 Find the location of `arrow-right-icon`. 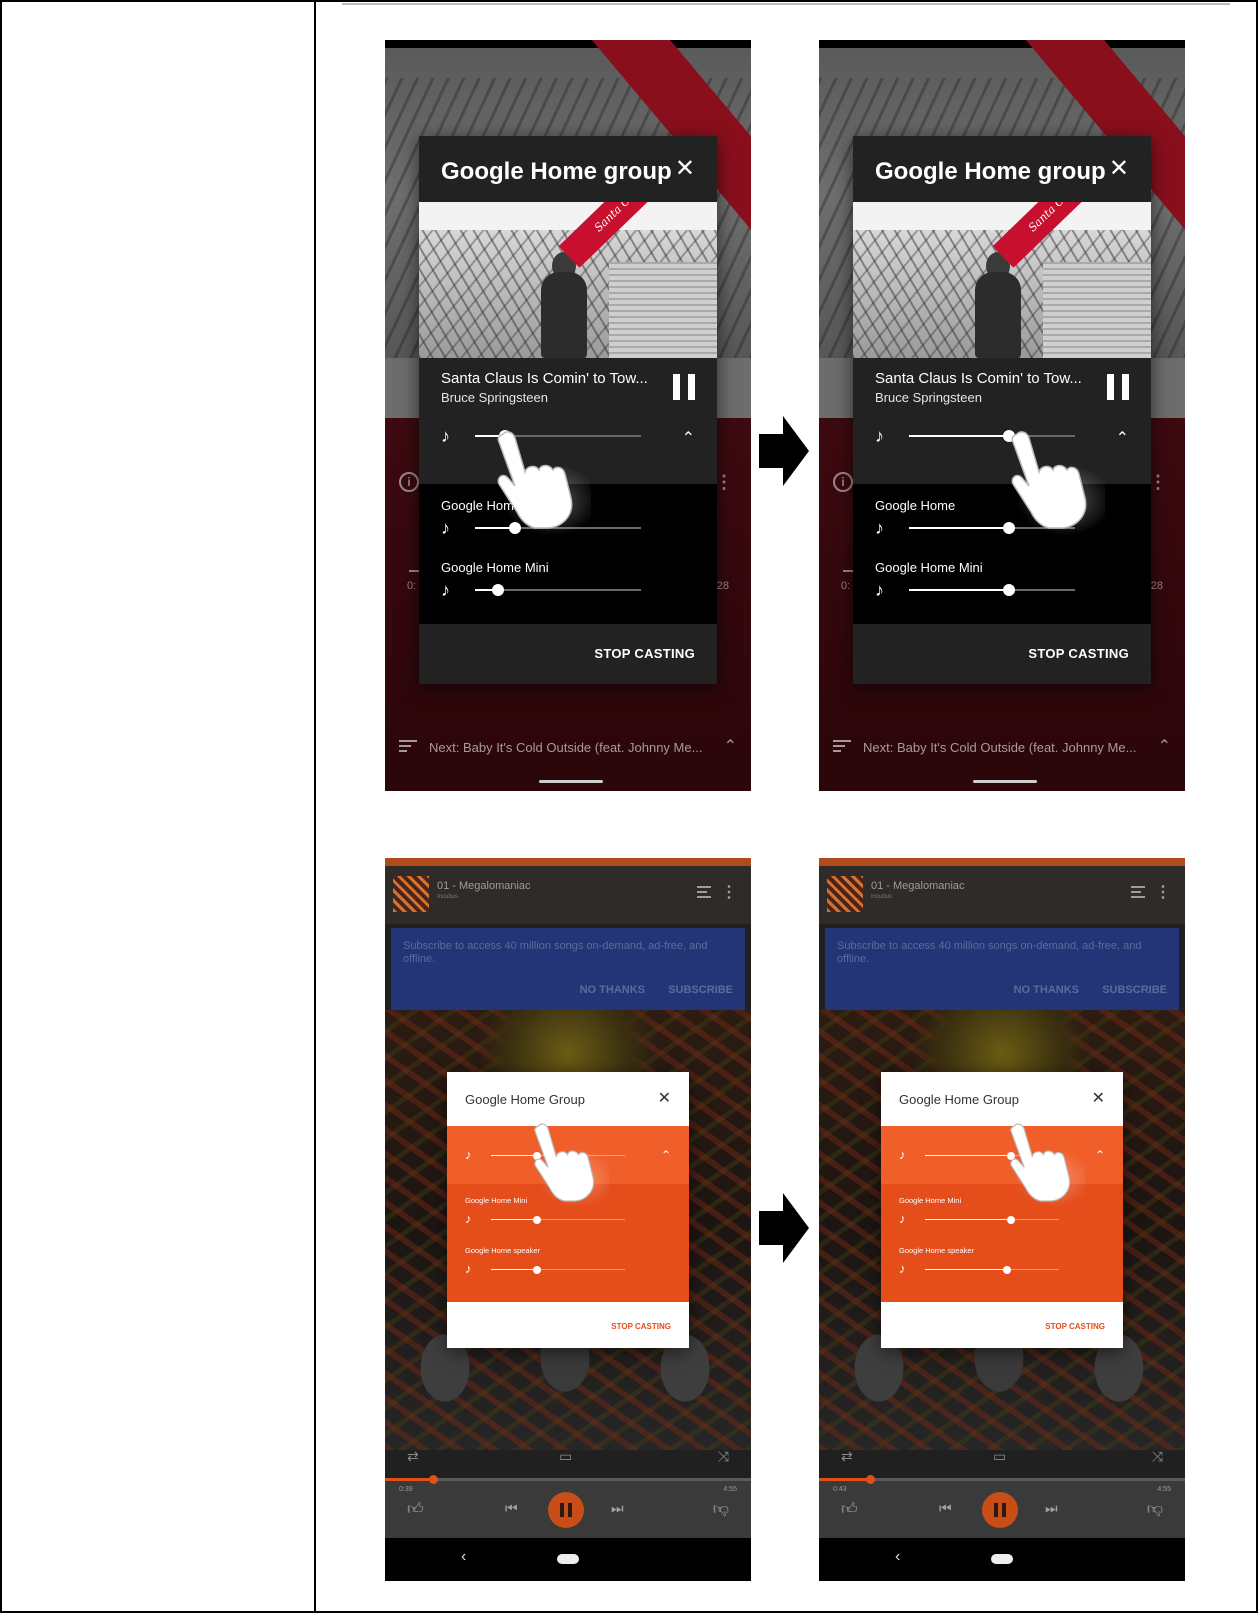

arrow-right-icon is located at coordinates (784, 1228).